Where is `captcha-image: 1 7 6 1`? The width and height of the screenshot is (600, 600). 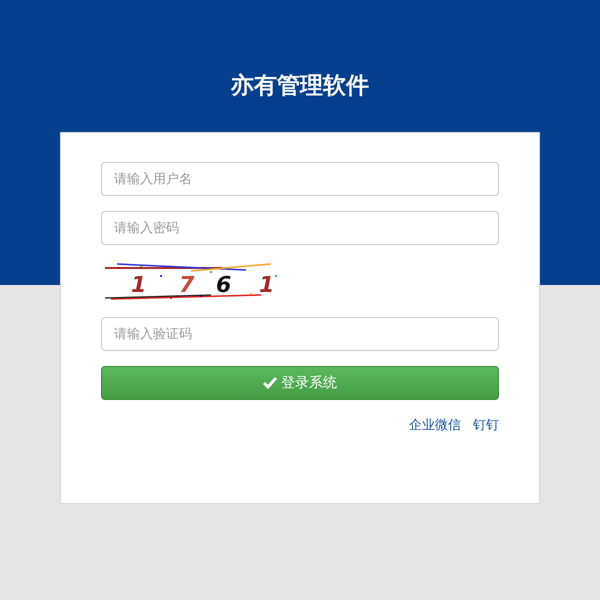 captcha-image: 1 7 6 1 is located at coordinates (191, 281).